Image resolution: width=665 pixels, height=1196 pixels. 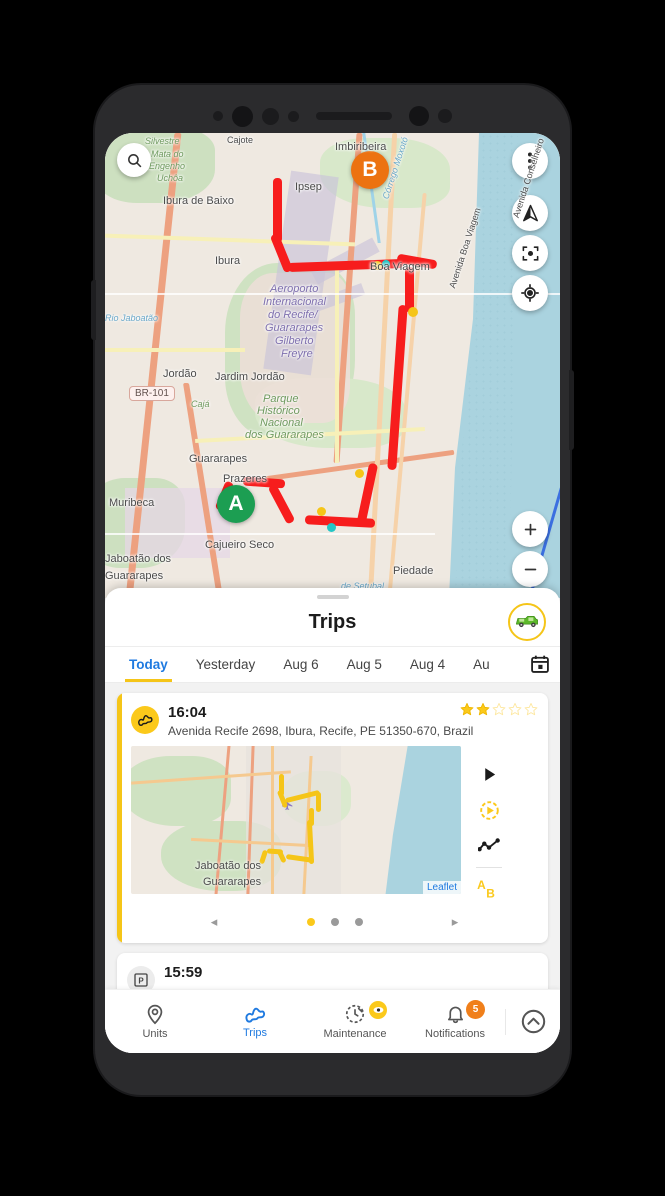 What do you see at coordinates (214, 922) in the screenshot?
I see `pager-prev-button: ◂` at bounding box center [214, 922].